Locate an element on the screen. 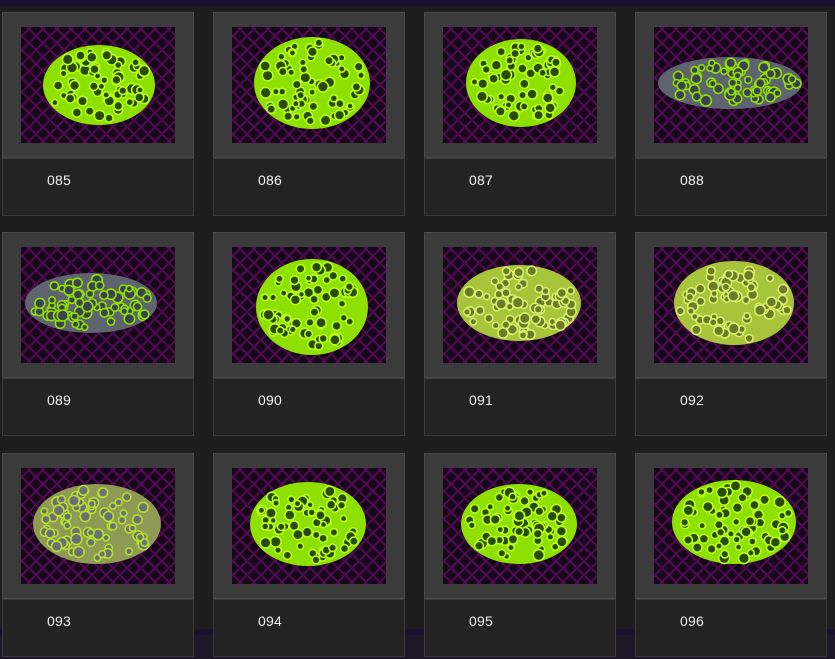 This screenshot has width=835, height=659. gallery-card: 094 is located at coordinates (309, 556).